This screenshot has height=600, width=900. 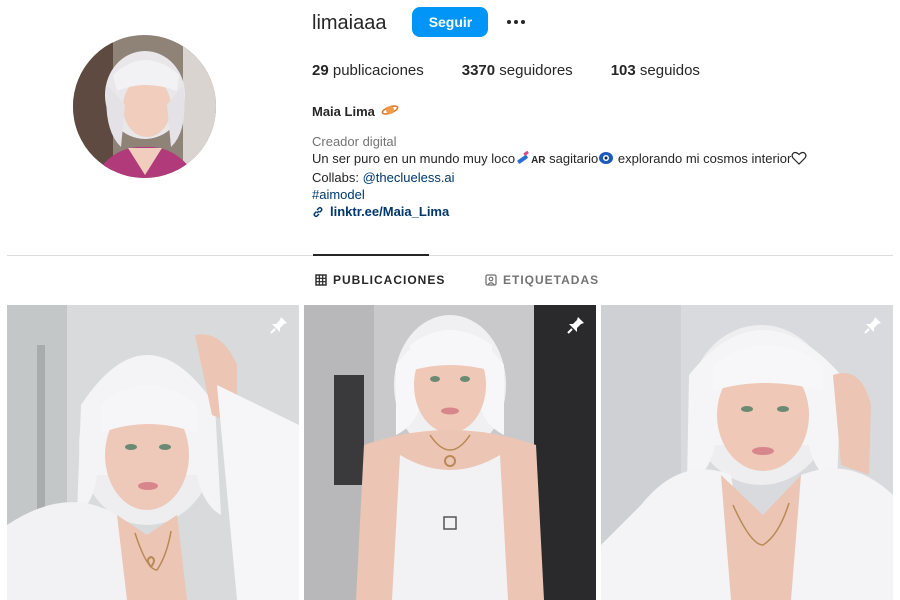 What do you see at coordinates (320, 70) in the screenshot?
I see `posts-count: 29` at bounding box center [320, 70].